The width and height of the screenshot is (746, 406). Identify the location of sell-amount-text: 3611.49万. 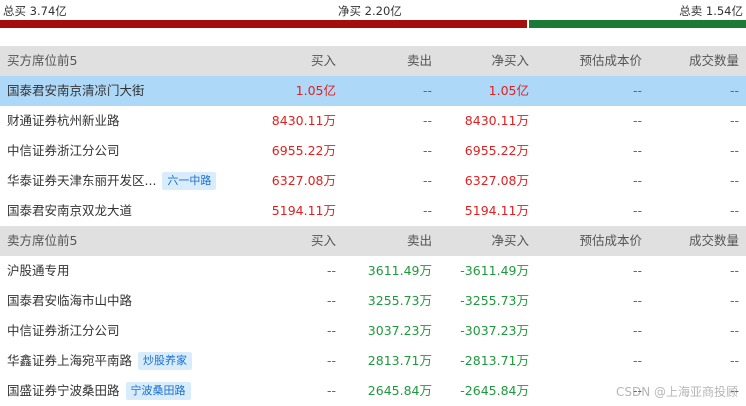
(399, 270).